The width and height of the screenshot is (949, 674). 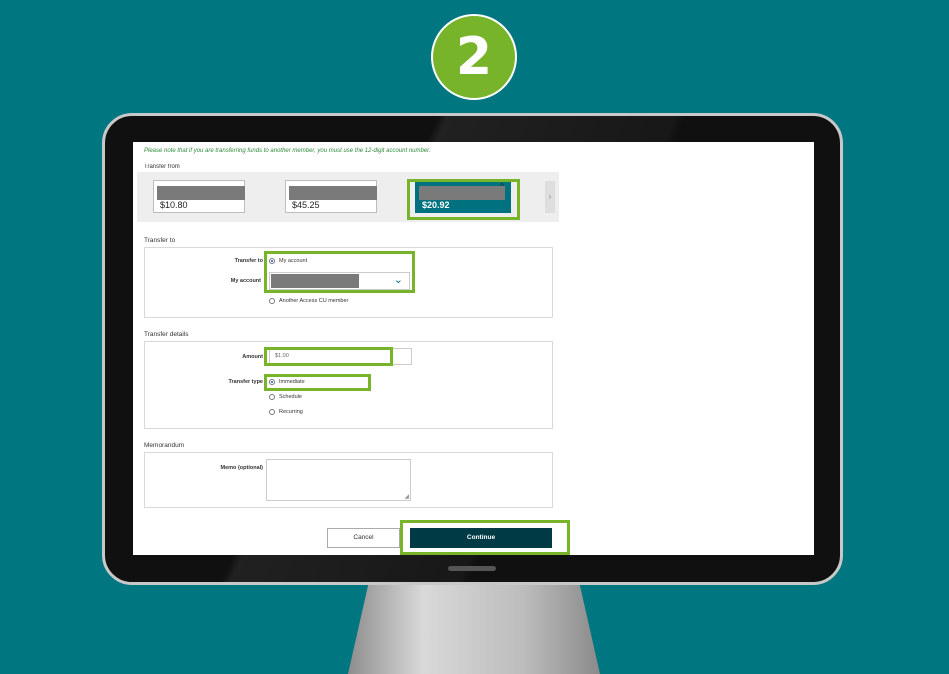 I want to click on radio-recurring-label: Recurring, so click(x=291, y=412).